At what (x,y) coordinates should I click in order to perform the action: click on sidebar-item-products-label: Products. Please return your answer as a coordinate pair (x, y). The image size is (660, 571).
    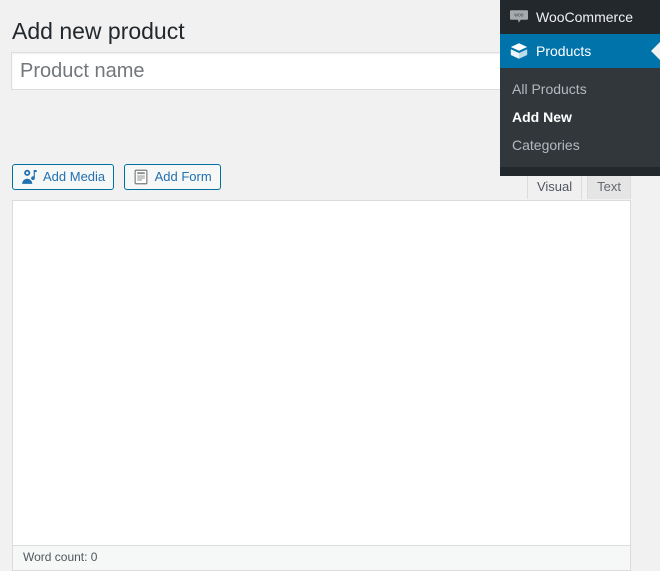
    Looking at the image, I should click on (564, 51).